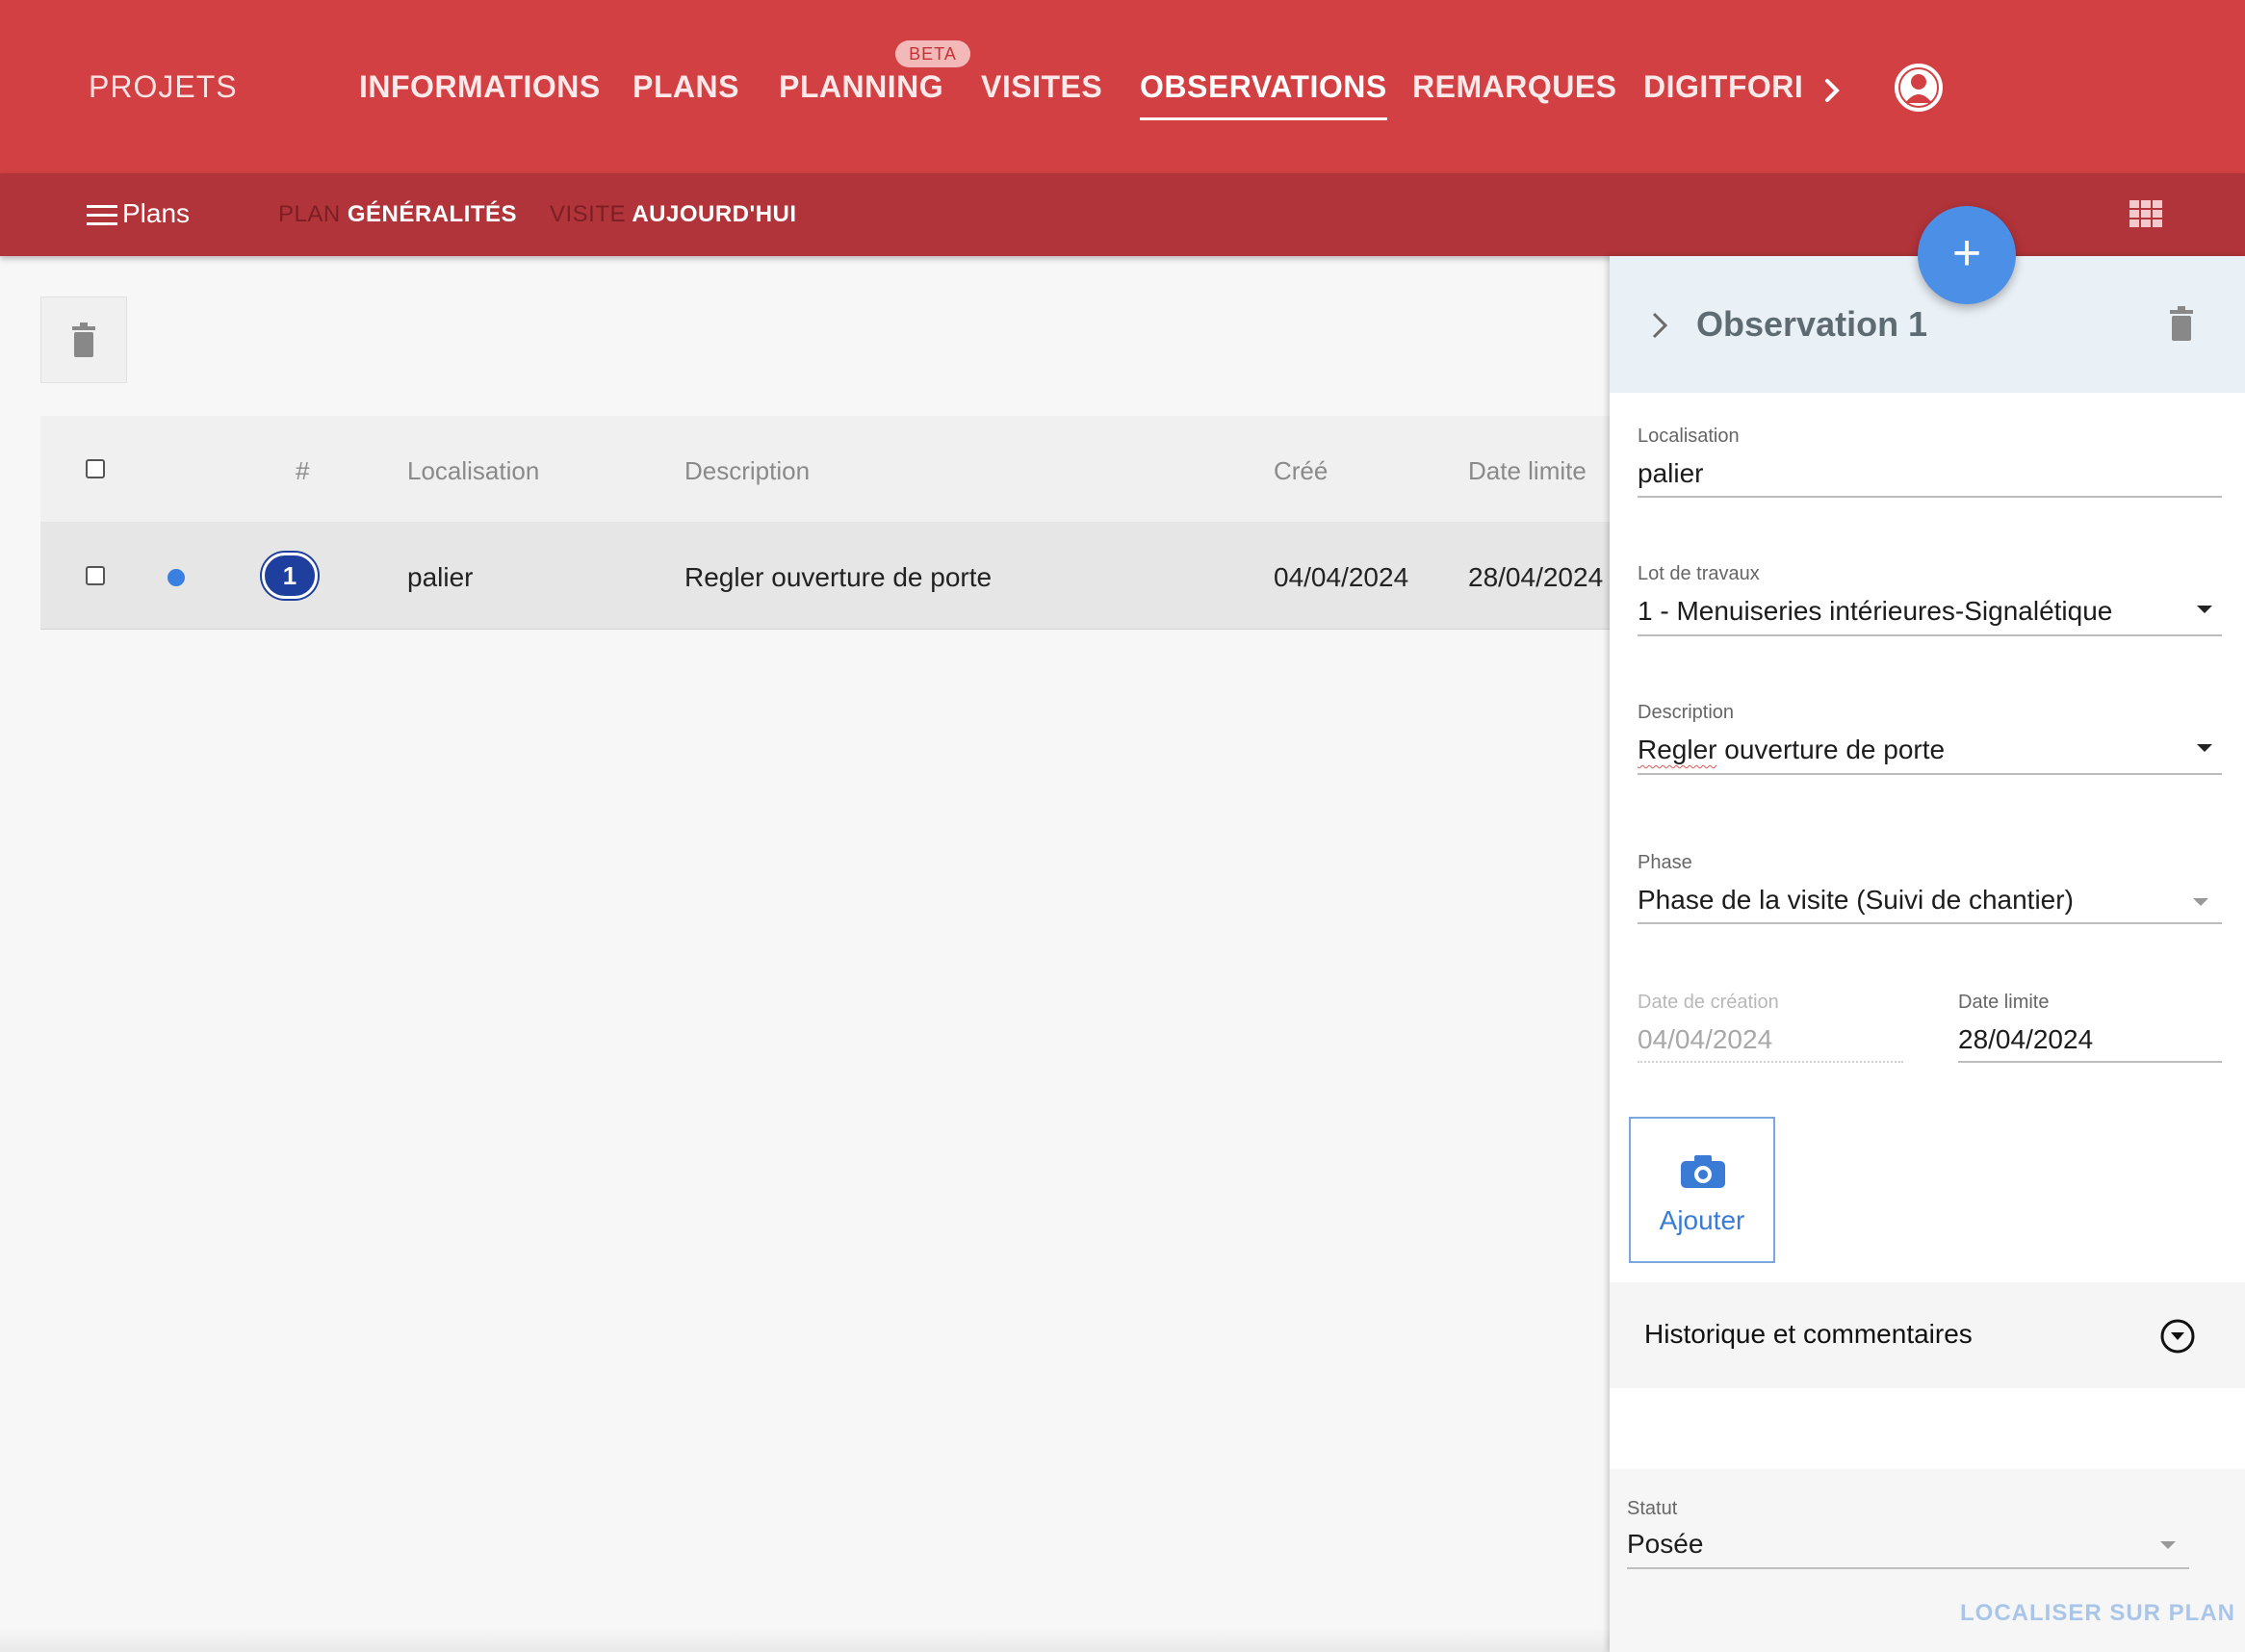 This screenshot has width=2245, height=1652. I want to click on tab-remarques: REMARQUES, so click(1515, 87).